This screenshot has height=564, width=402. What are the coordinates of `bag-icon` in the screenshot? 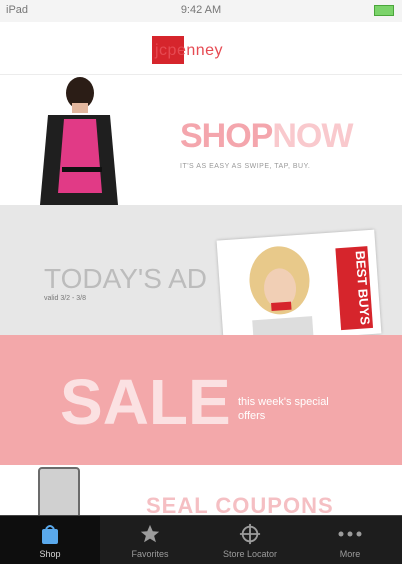 It's located at (50, 534).